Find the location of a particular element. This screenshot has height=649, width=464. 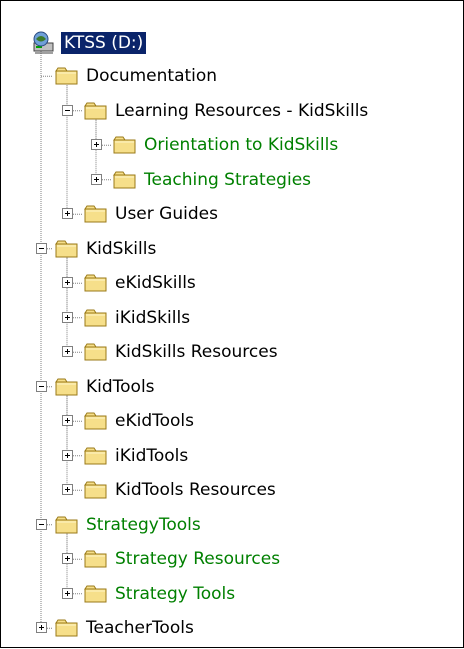

tree-root-row: KTSS (D:) is located at coordinates (89, 43).